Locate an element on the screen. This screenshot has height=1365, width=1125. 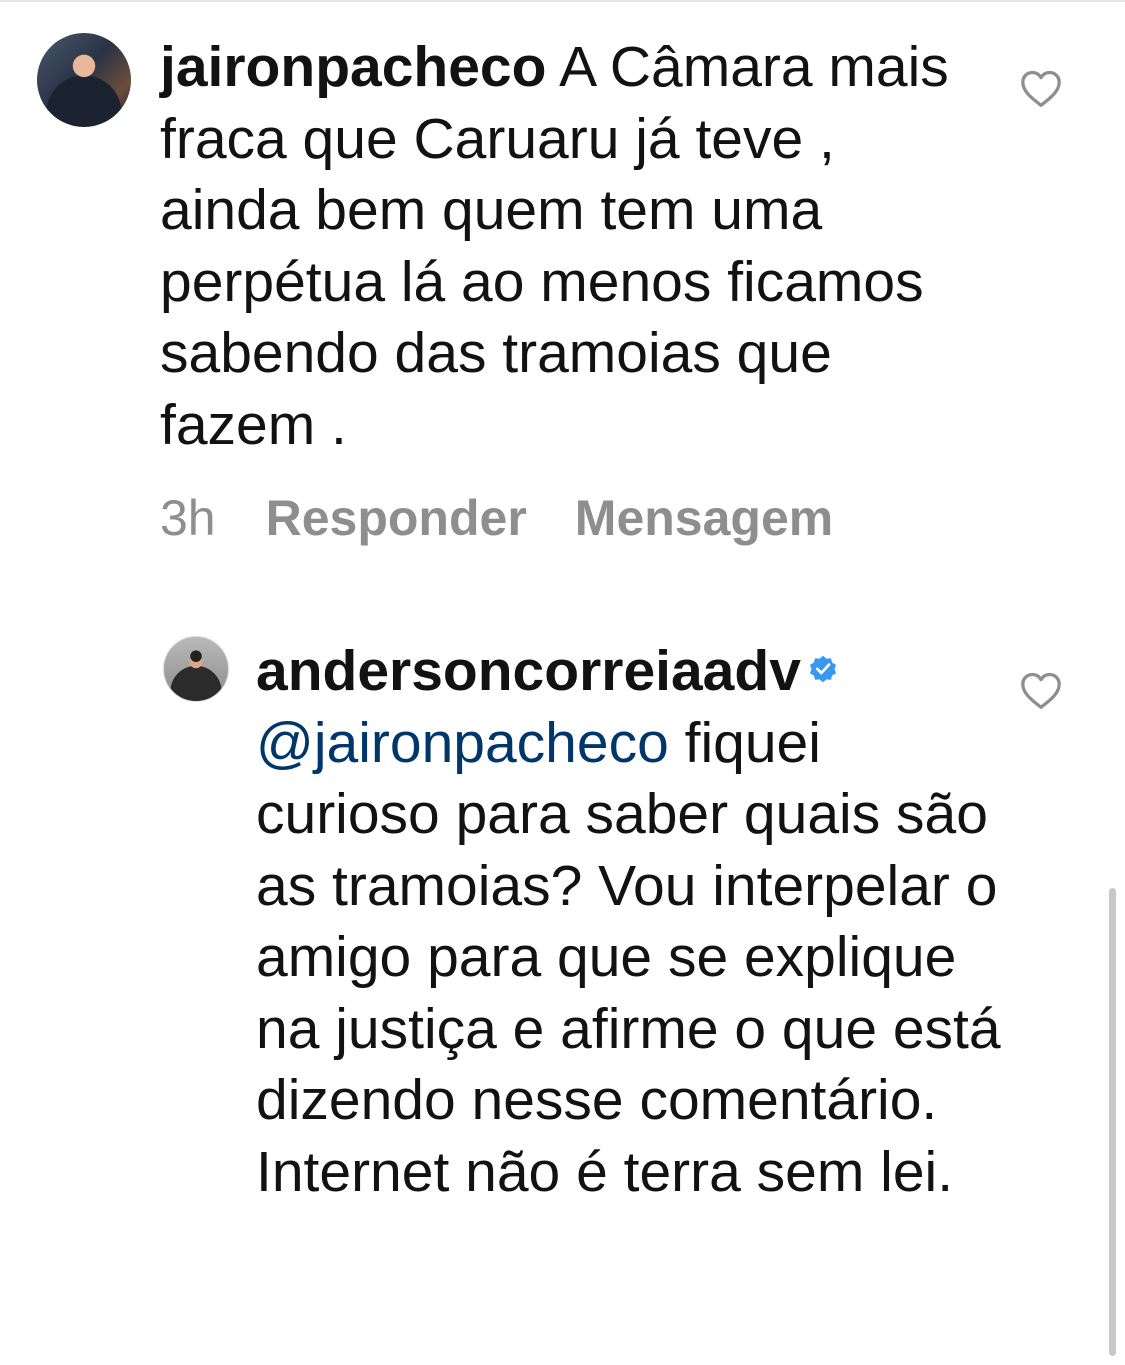
comment-username: jaironpacheco is located at coordinates (353, 67).